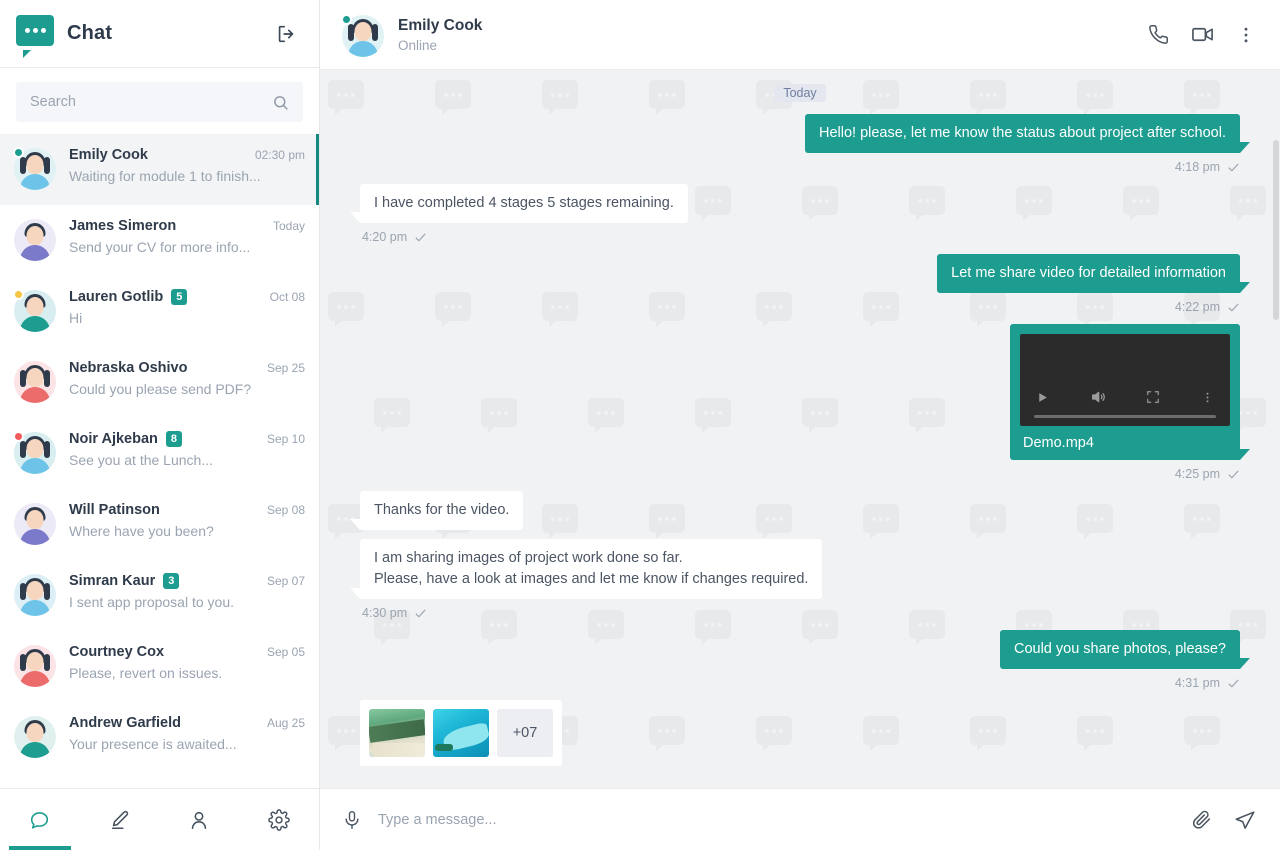  I want to click on video-filename: Demo.mp4, so click(1058, 443).